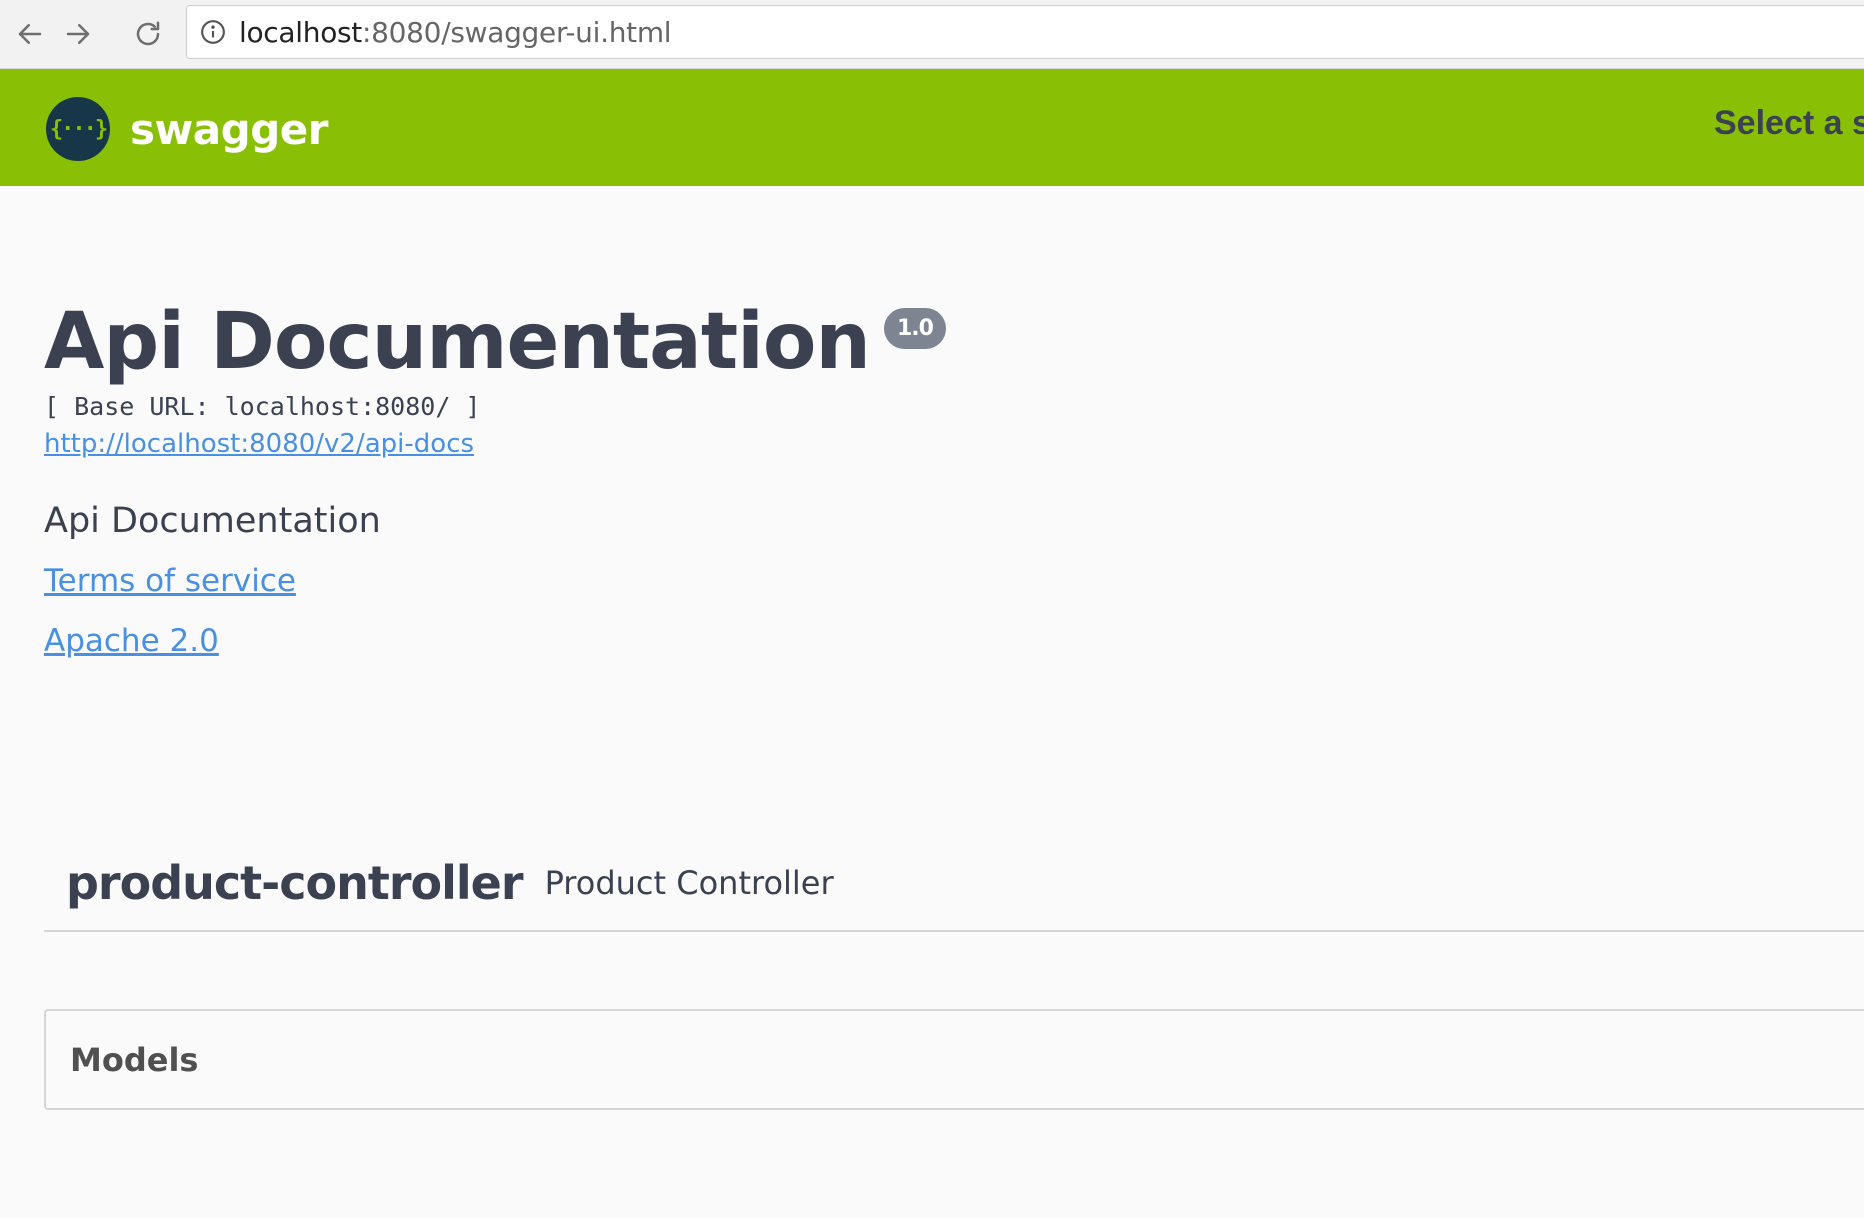 Image resolution: width=1864 pixels, height=1218 pixels. I want to click on select-spec-label: Select a spec, so click(1789, 123).